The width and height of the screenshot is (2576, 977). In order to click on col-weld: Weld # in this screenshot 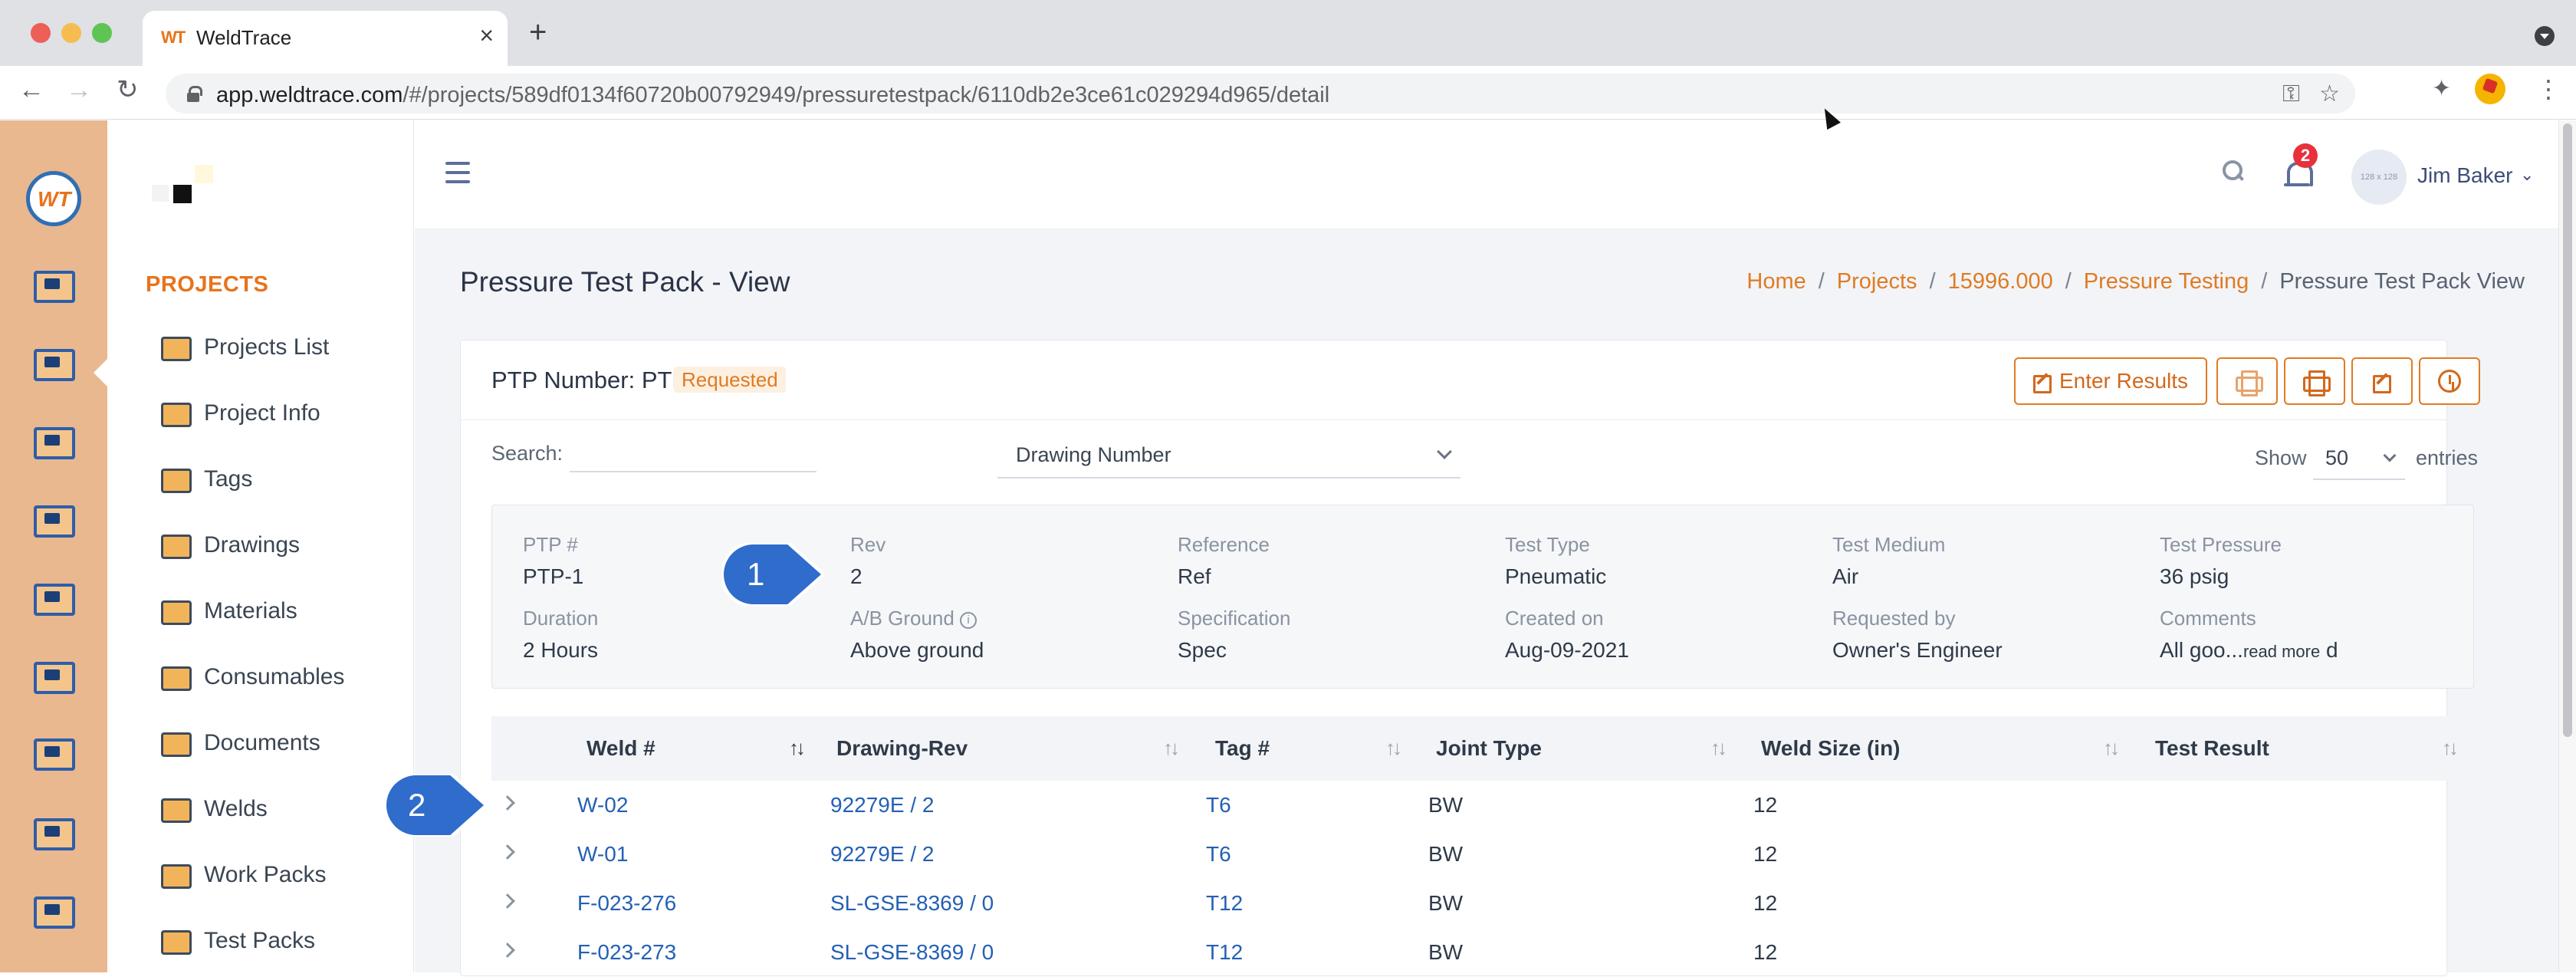, I will do `click(621, 748)`.